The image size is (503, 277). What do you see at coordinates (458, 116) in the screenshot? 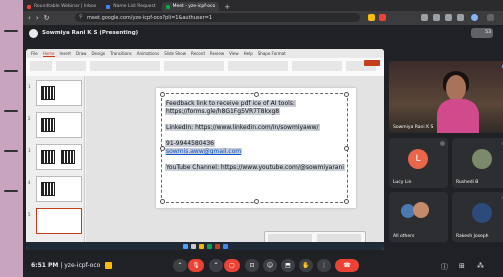
I see `person-body` at bounding box center [458, 116].